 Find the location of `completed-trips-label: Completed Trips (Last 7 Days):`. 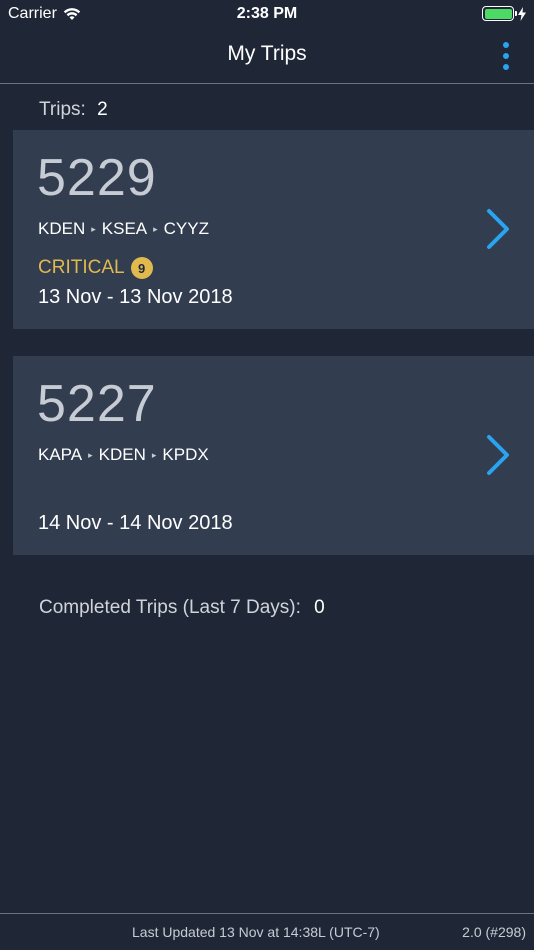

completed-trips-label: Completed Trips (Last 7 Days): is located at coordinates (170, 607).